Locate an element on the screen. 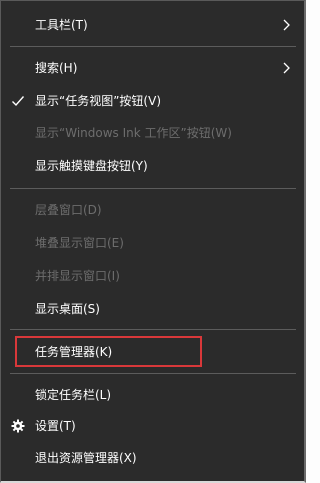  checkmark-icon is located at coordinates (18, 101).